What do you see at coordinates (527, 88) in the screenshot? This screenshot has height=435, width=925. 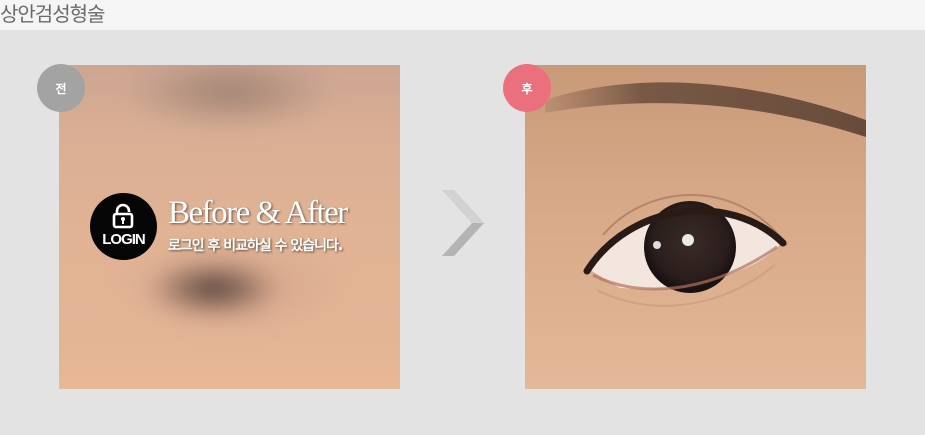 I see `after-badge: 후` at bounding box center [527, 88].